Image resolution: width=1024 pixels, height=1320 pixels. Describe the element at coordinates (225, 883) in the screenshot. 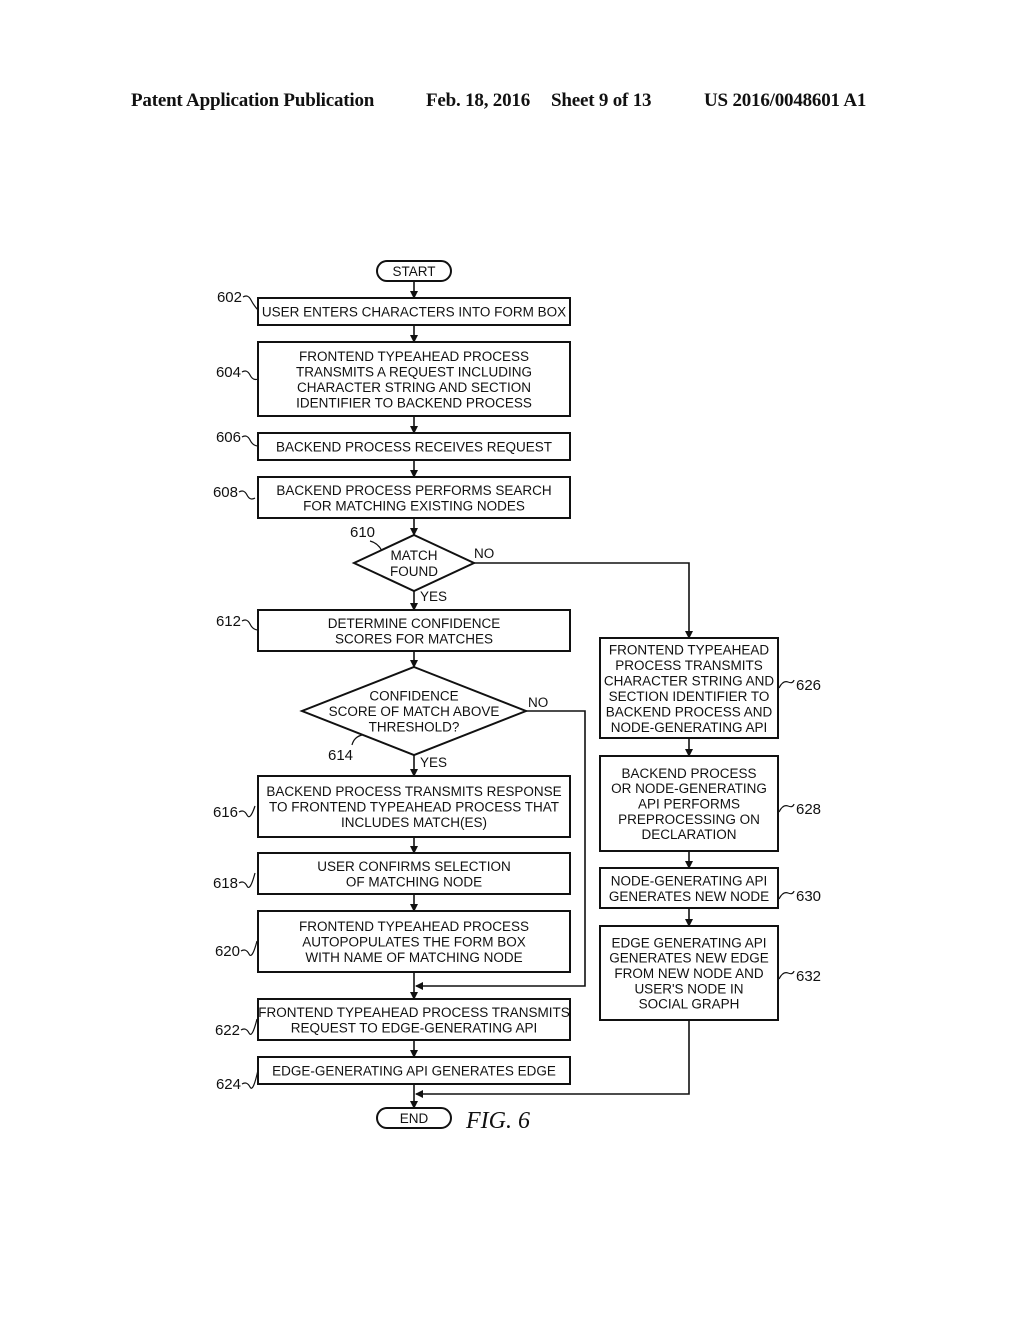

I see `reference-numeral-618: 618` at that location.